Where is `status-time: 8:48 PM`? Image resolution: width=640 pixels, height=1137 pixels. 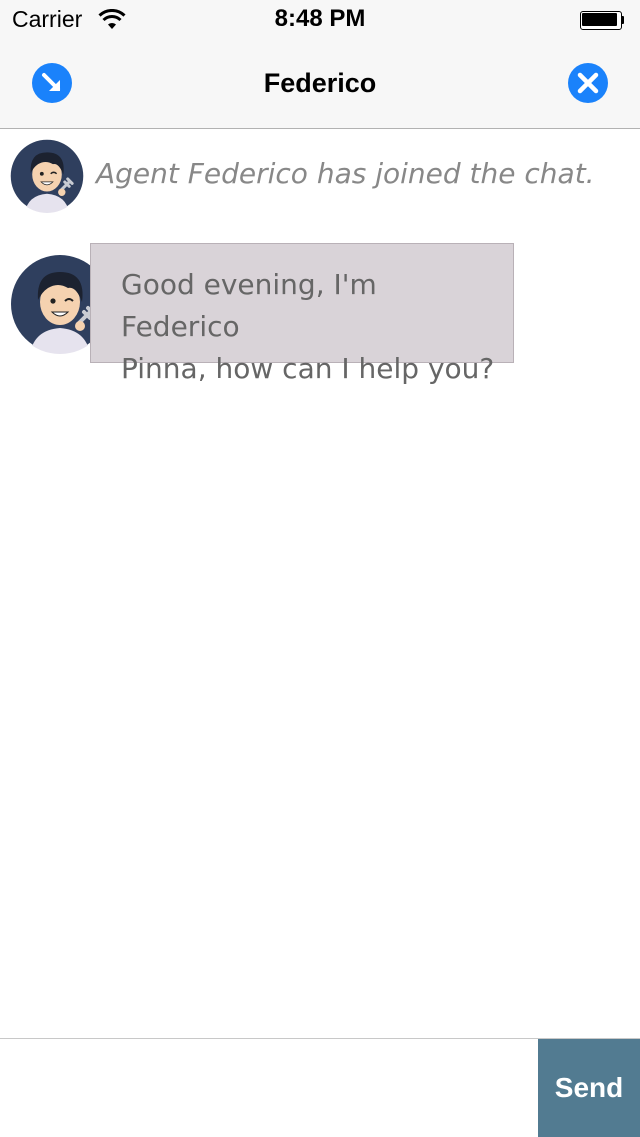 status-time: 8:48 PM is located at coordinates (320, 18).